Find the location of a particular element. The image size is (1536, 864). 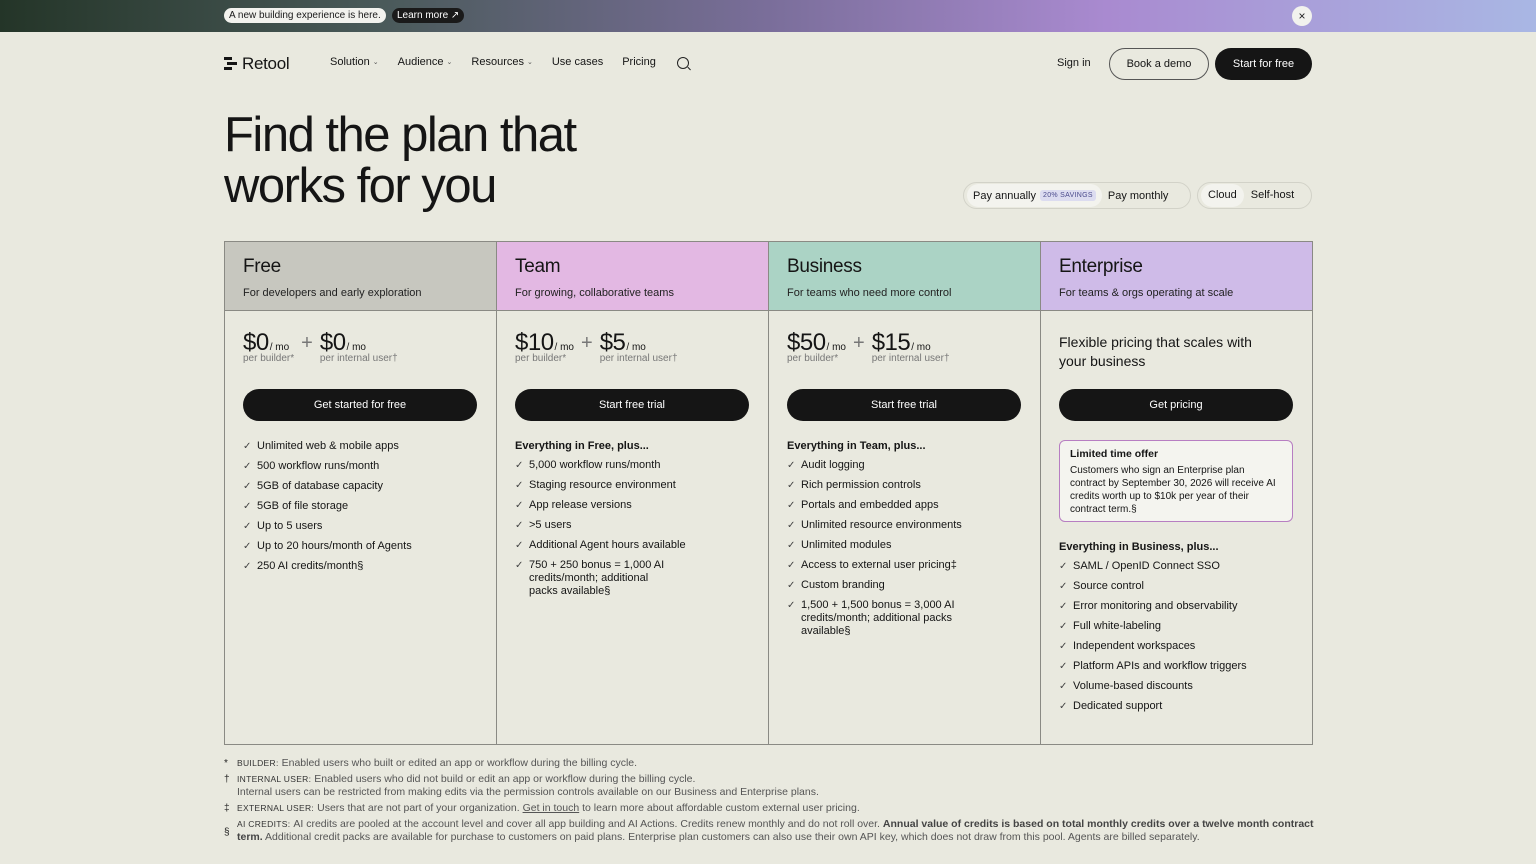

list-item: ✓ Additional Agent hours available is located at coordinates (600, 545).